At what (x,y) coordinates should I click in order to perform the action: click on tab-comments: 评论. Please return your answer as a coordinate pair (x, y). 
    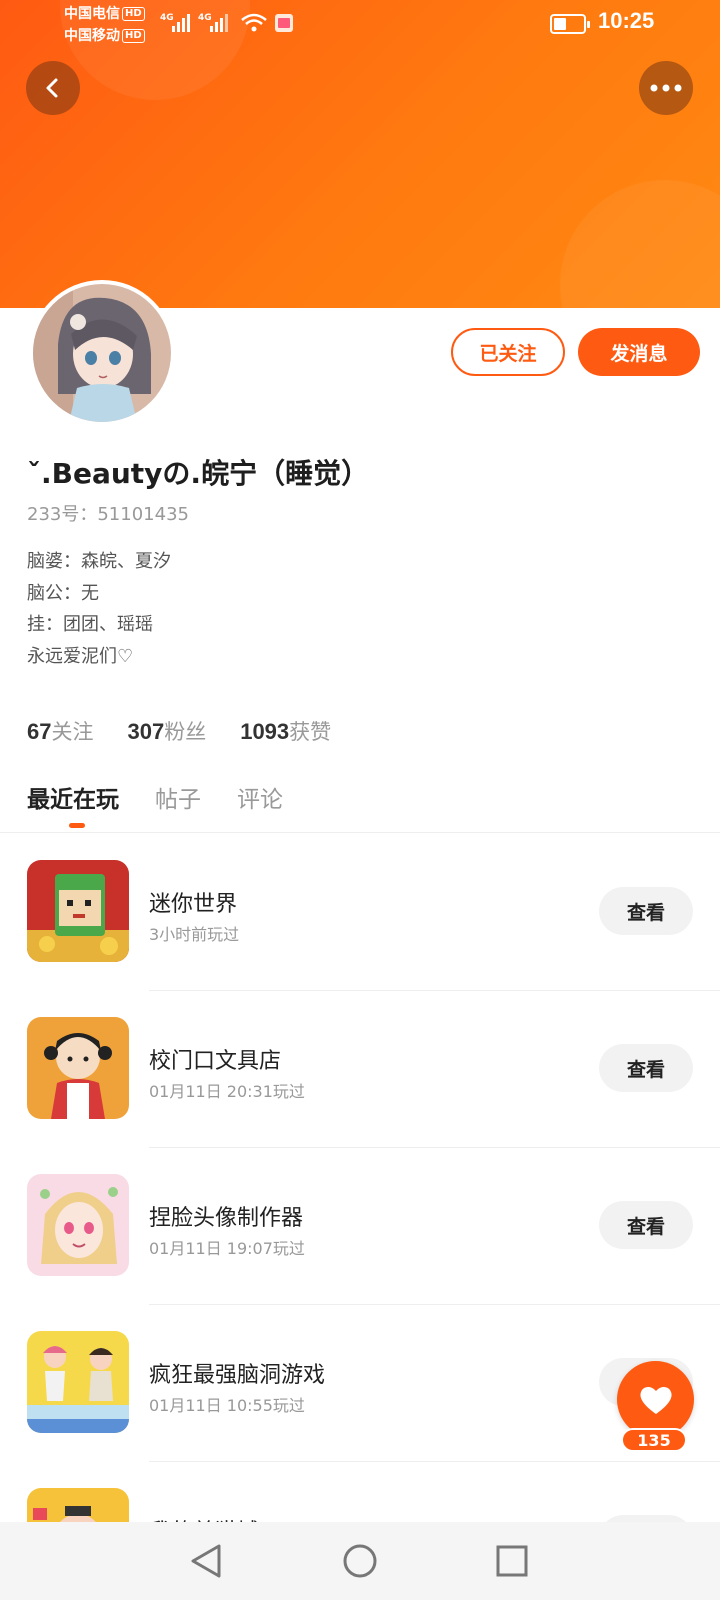
    Looking at the image, I should click on (260, 804).